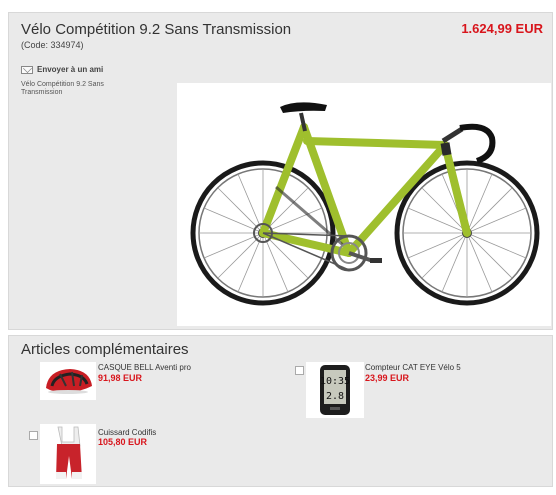 This screenshot has width=556, height=495. I want to click on product-price: 1.624,99 EUR, so click(502, 28).